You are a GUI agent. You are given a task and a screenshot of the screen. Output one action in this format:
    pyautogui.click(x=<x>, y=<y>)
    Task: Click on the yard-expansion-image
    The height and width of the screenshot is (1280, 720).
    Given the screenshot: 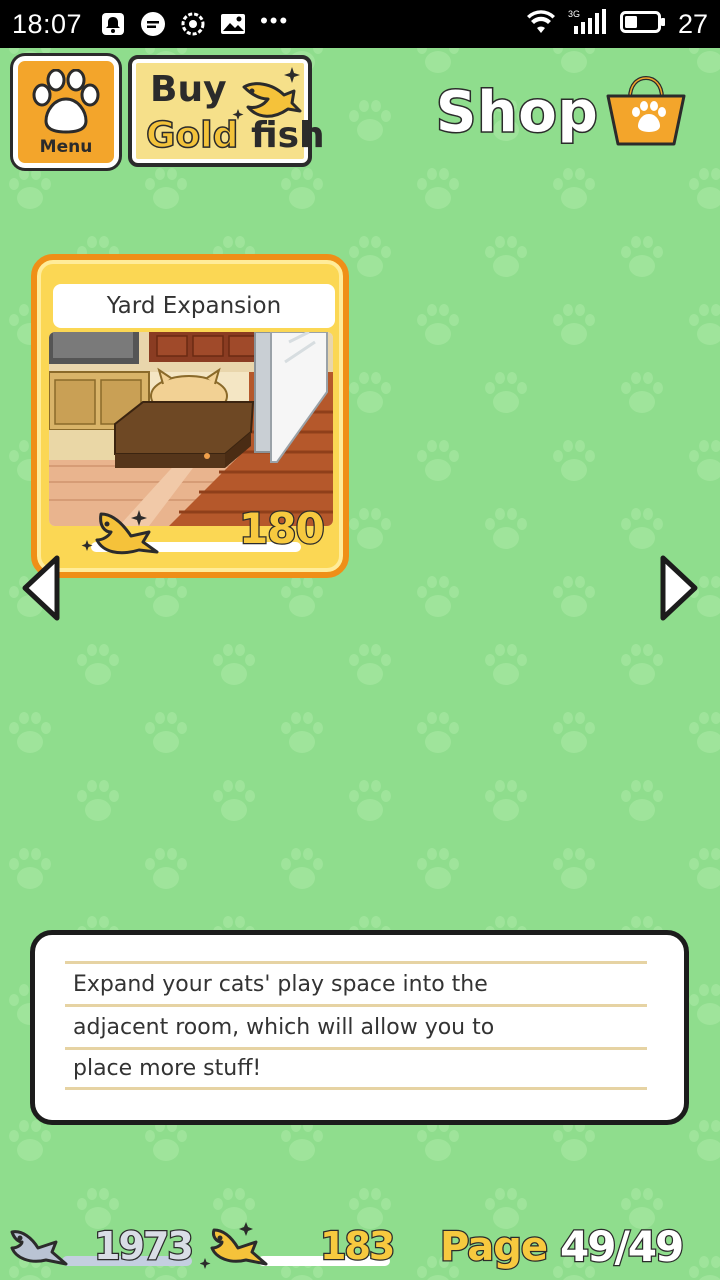 What is the action you would take?
    pyautogui.click(x=191, y=429)
    